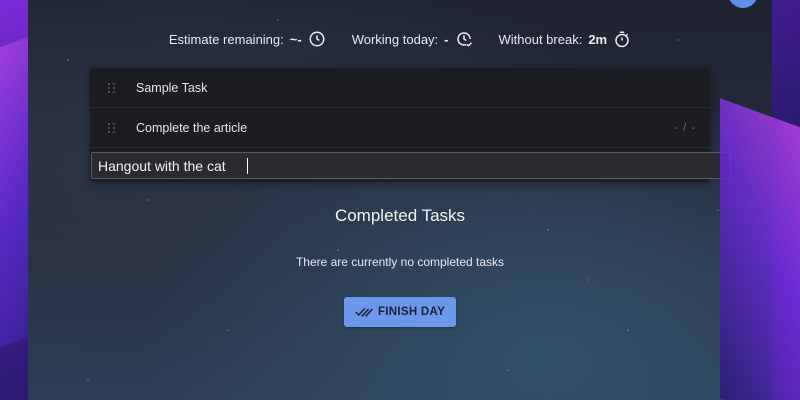 This screenshot has height=400, width=800. I want to click on finish-day-label: FINISH DAY, so click(411, 312).